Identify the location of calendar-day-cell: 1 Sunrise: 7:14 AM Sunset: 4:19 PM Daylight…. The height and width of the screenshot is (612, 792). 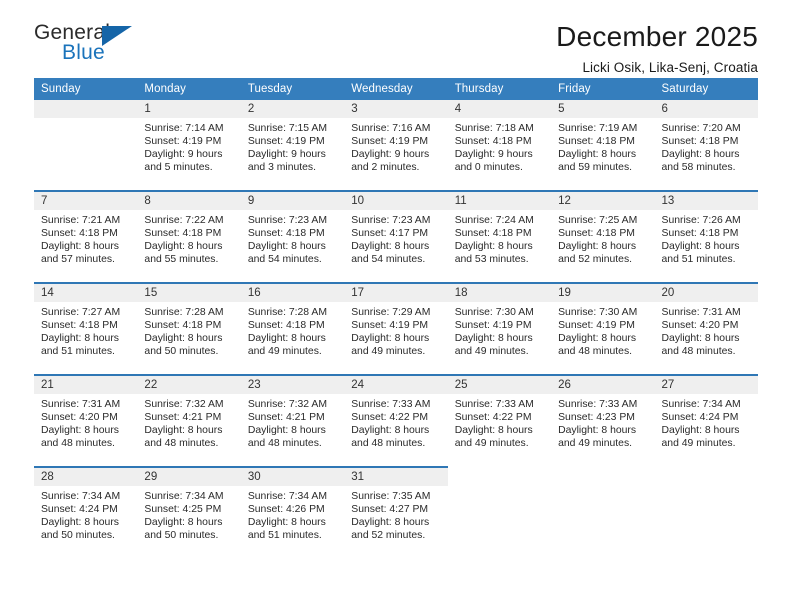
(189, 145).